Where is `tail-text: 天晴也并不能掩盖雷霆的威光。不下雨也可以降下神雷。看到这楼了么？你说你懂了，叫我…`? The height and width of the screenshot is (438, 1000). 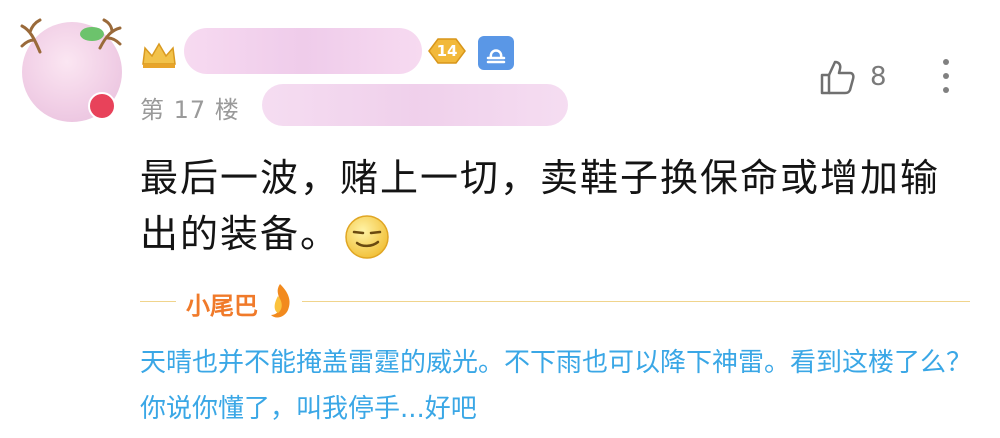
tail-text: 天晴也并不能掩盖雷霆的威光。不下雨也可以降下神雷。看到这楼了么？你说你懂了，叫我… is located at coordinates (556, 386).